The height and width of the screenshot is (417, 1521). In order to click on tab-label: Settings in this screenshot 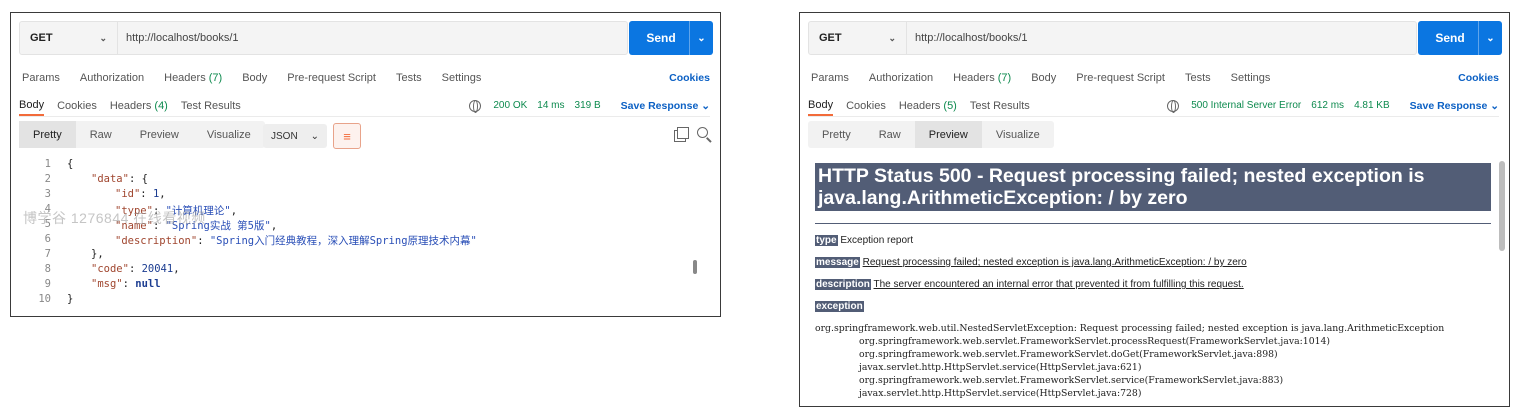, I will do `click(461, 78)`.